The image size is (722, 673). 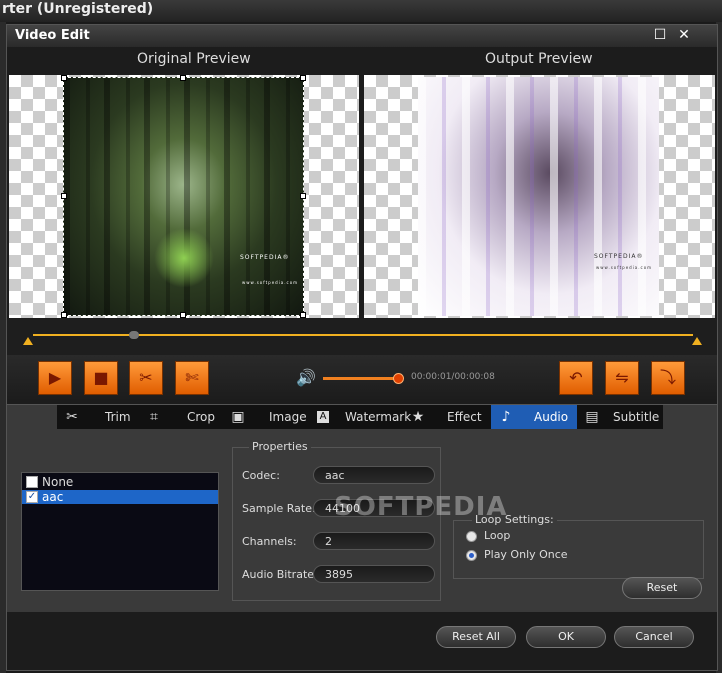 I want to click on split-button: ✄, so click(x=192, y=378).